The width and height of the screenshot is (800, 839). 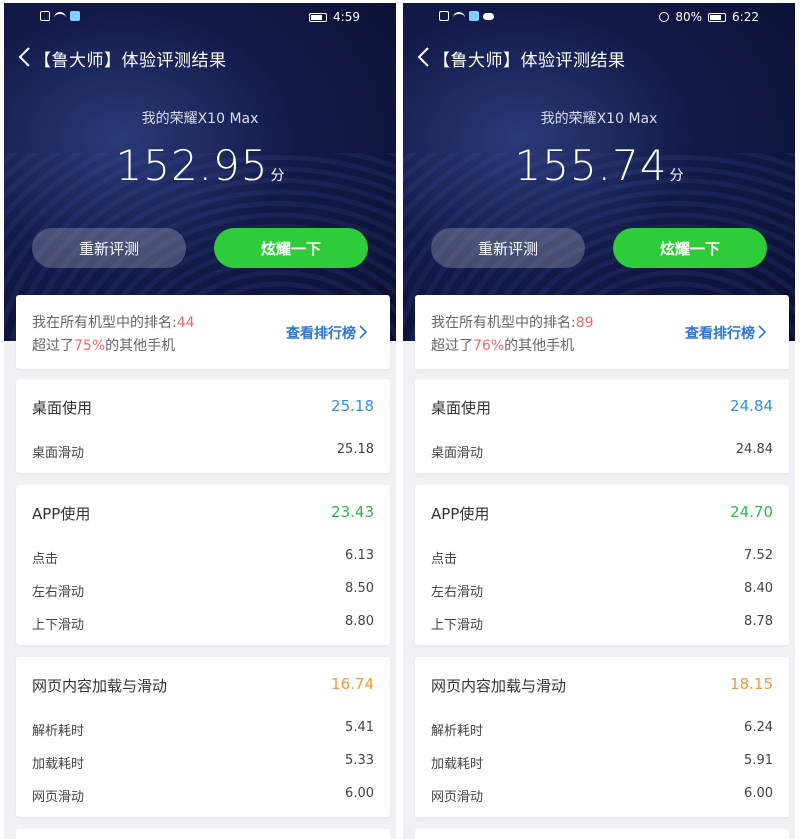 I want to click on ranking-card: 我在所有机型中的排名:44 超过了75%的其他手机 查看排行榜, so click(x=203, y=332).